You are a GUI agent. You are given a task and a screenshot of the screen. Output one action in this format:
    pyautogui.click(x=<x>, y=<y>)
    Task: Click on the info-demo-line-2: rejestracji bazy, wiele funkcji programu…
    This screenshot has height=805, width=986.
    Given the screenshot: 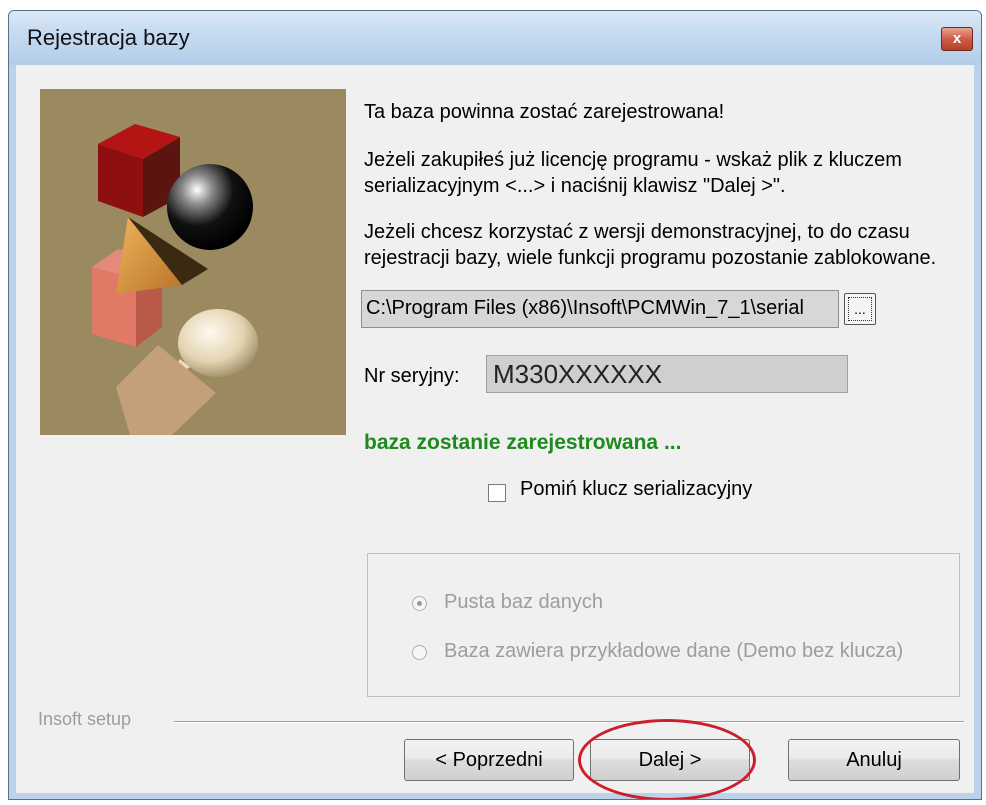 What is the action you would take?
    pyautogui.click(x=650, y=258)
    